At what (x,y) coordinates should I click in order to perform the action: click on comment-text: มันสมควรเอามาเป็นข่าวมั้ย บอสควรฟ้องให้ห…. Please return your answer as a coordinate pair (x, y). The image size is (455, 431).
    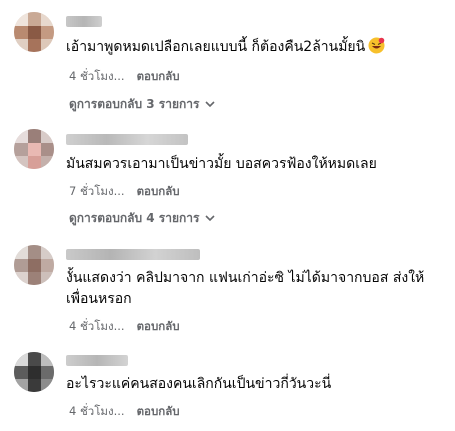
    Looking at the image, I should click on (221, 164).